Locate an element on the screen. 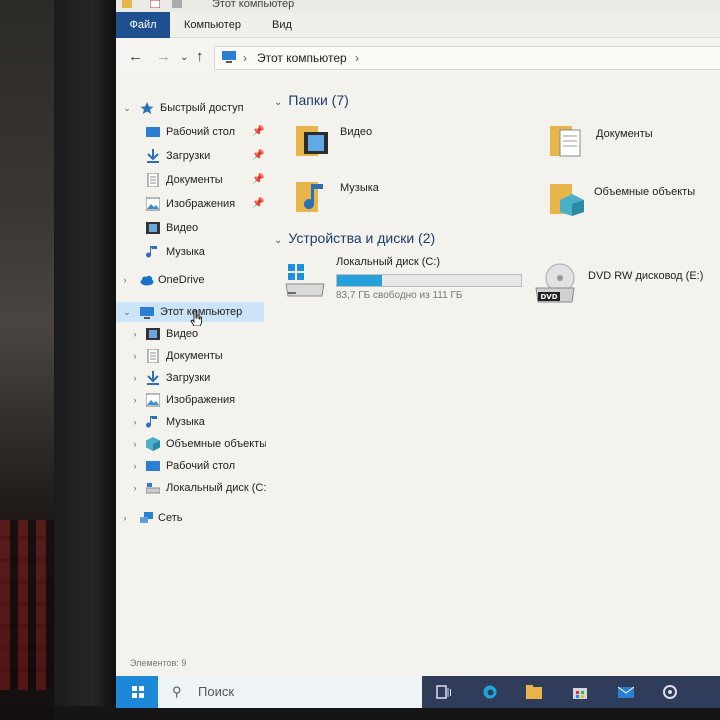  start-button is located at coordinates (137, 692).